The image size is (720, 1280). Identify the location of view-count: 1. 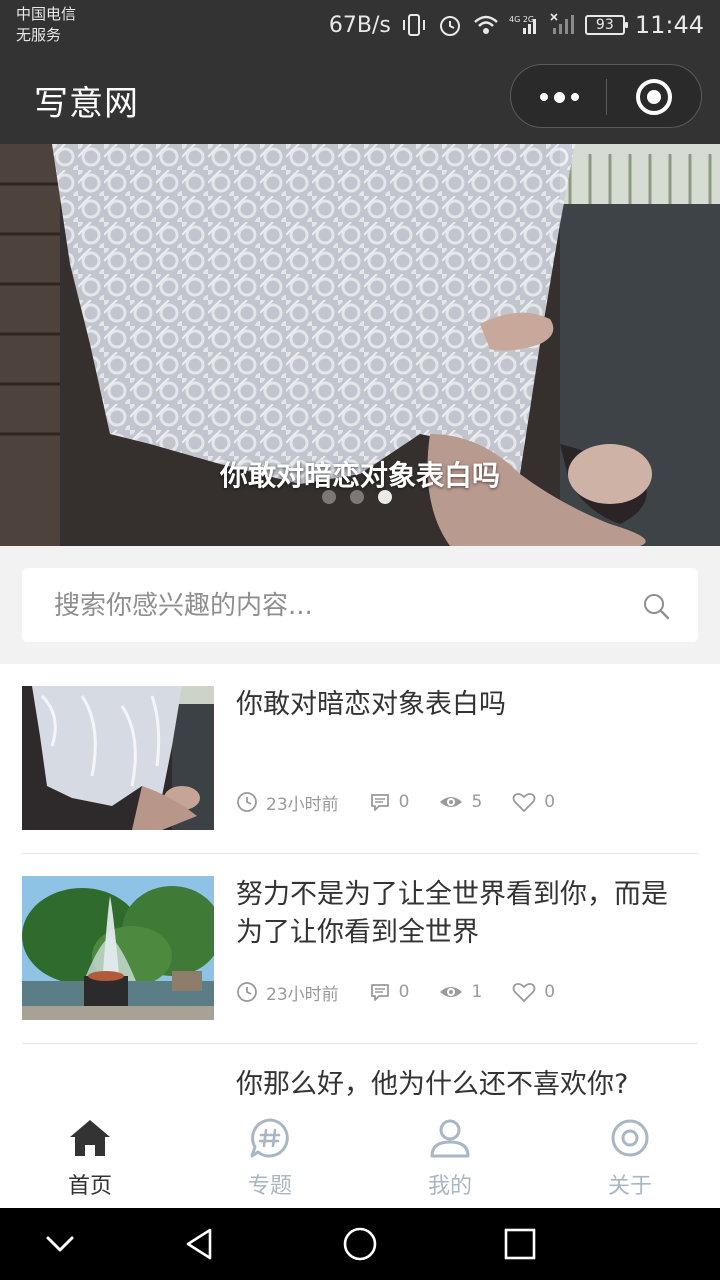
(460, 992).